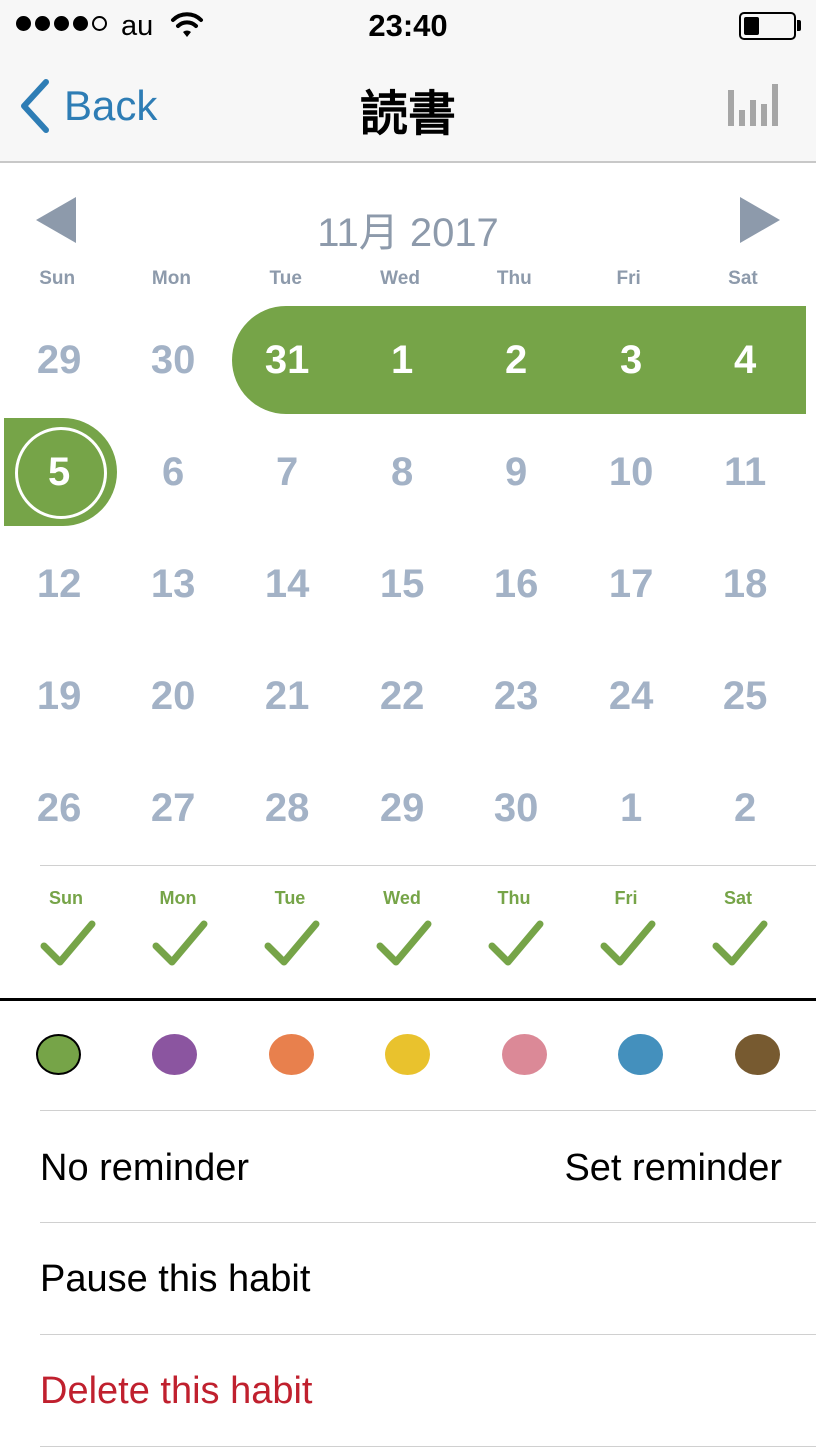  I want to click on color-swatch-pink, so click(524, 1054).